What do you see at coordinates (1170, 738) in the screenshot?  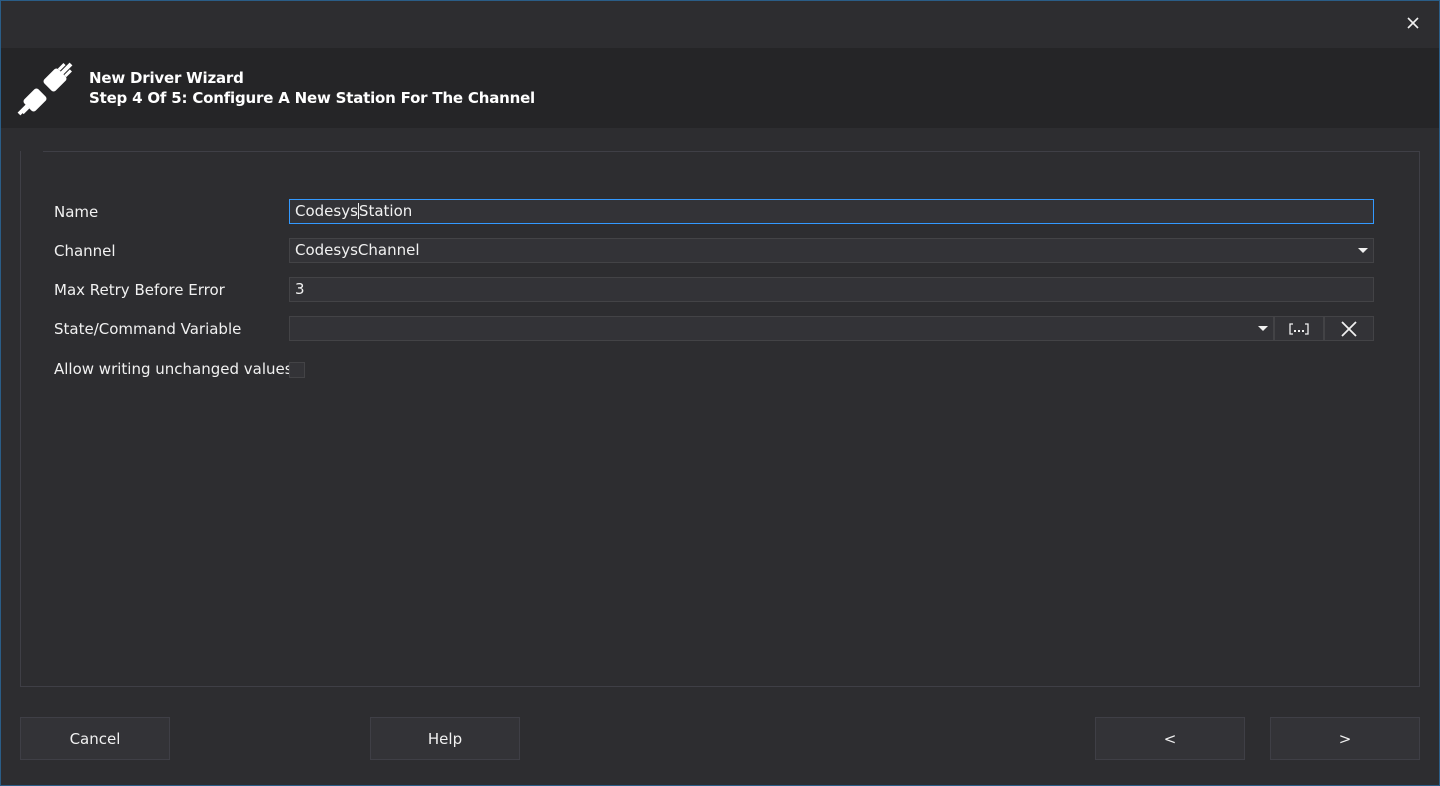 I see `back-button: <` at bounding box center [1170, 738].